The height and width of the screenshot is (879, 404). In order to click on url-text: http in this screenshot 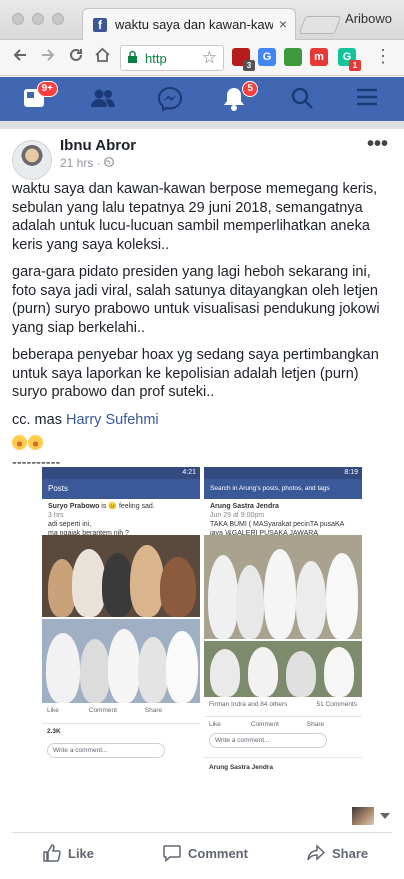, I will do `click(156, 58)`.